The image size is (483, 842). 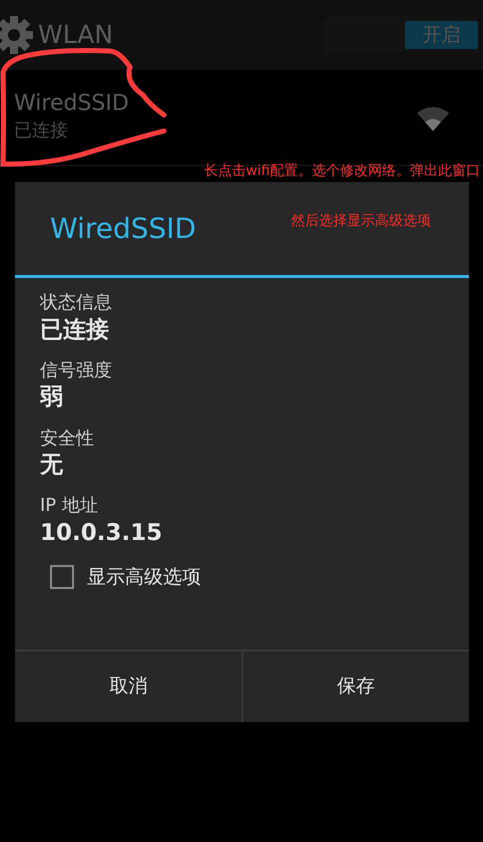 What do you see at coordinates (75, 330) in the screenshot?
I see `field-value: 已连接` at bounding box center [75, 330].